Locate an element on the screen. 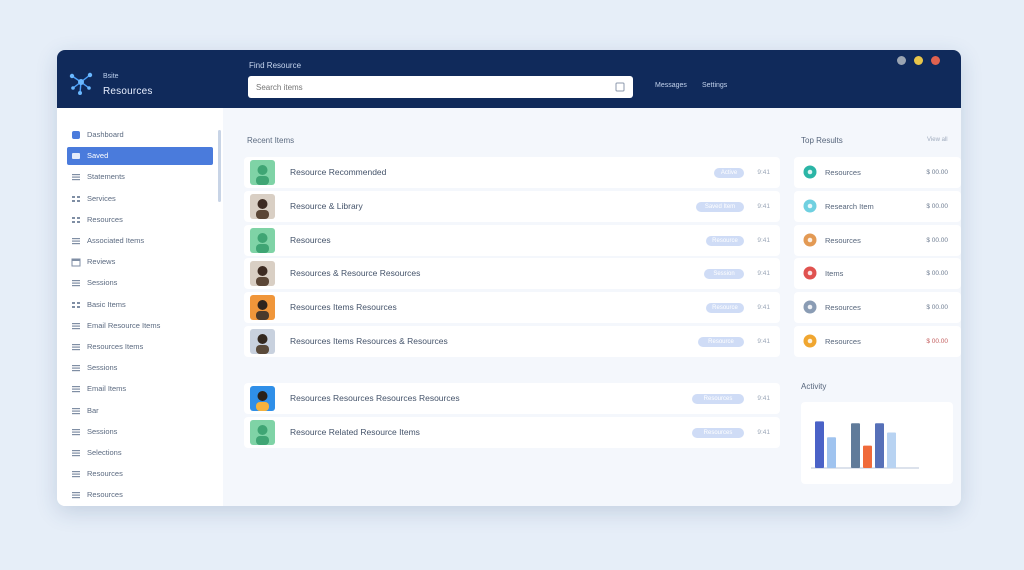  list-item-title: Resources Items Resources is located at coordinates (343, 307).